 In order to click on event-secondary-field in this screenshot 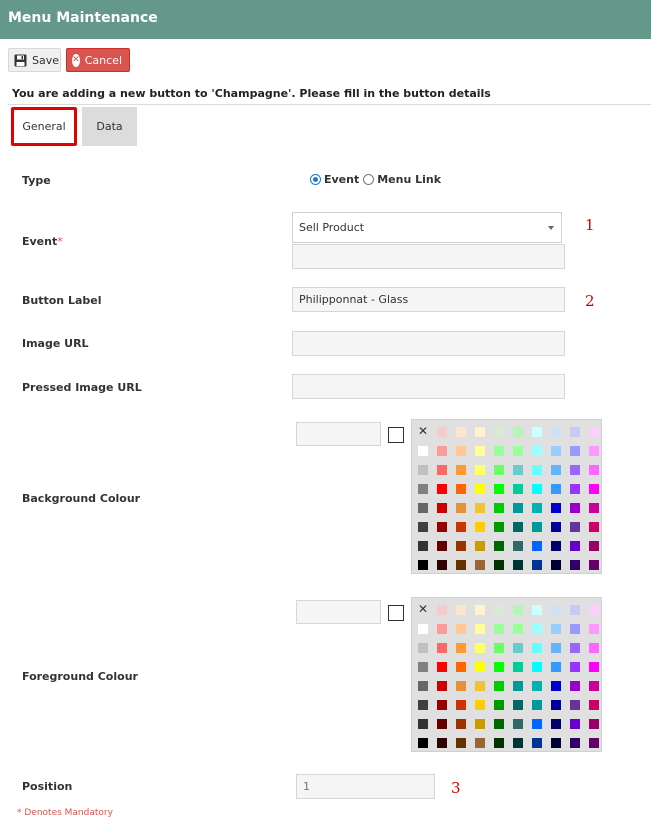, I will do `click(428, 256)`.